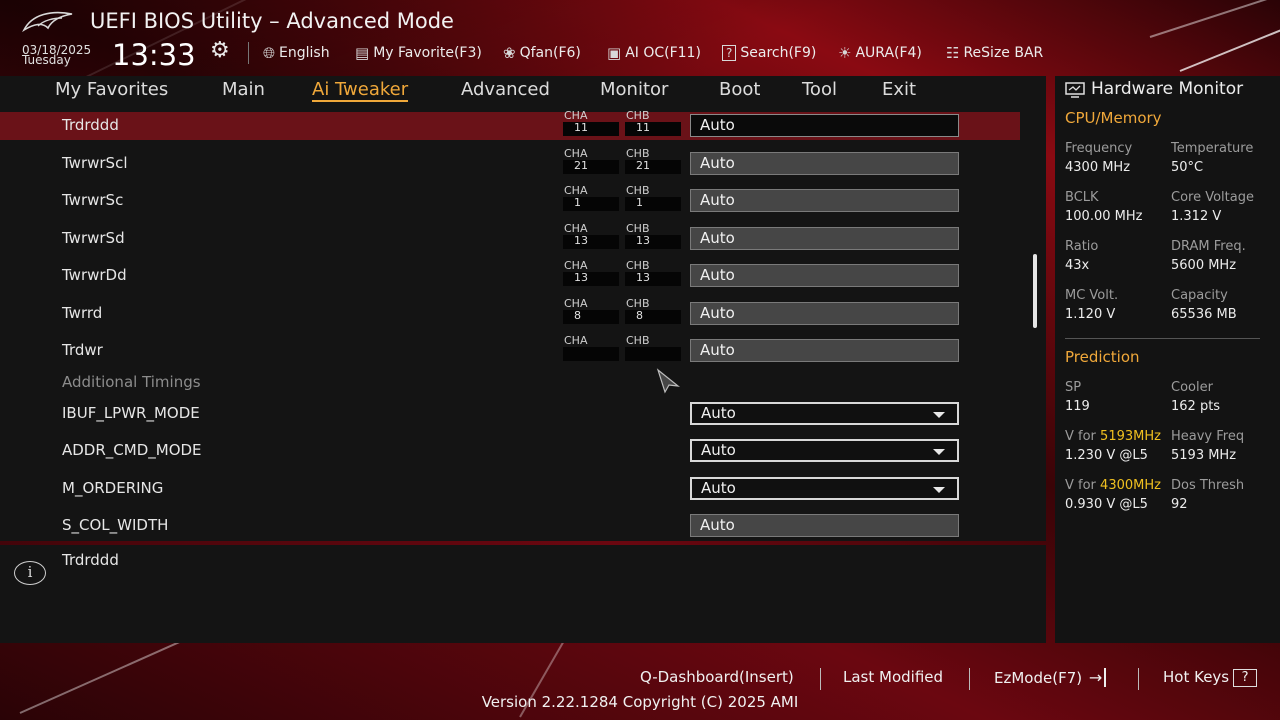 This screenshot has height=720, width=1280. What do you see at coordinates (362, 53) in the screenshot?
I see `favorite-list-icon: ▤` at bounding box center [362, 53].